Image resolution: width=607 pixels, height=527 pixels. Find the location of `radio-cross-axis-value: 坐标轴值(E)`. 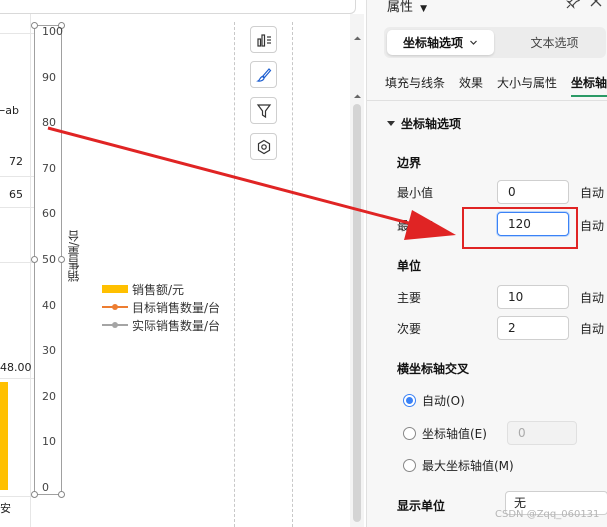

radio-cross-axis-value: 坐标轴值(E) is located at coordinates (445, 433).